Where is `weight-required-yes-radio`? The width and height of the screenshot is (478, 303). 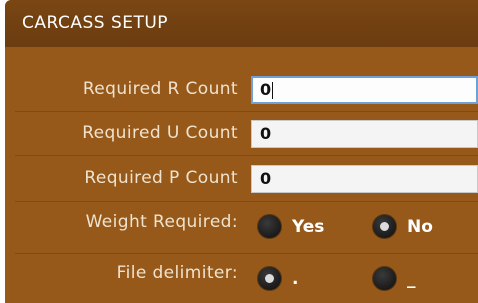
weight-required-yes-radio is located at coordinates (269, 226).